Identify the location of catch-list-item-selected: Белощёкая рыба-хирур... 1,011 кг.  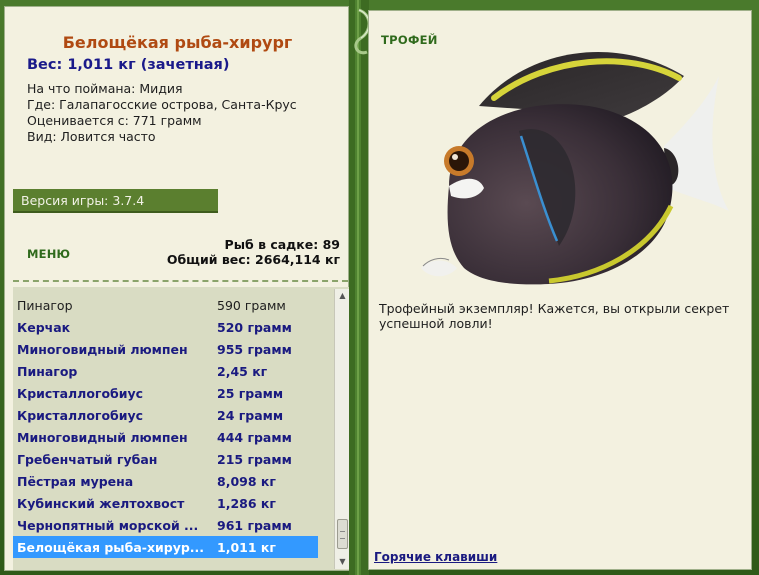
(165, 547).